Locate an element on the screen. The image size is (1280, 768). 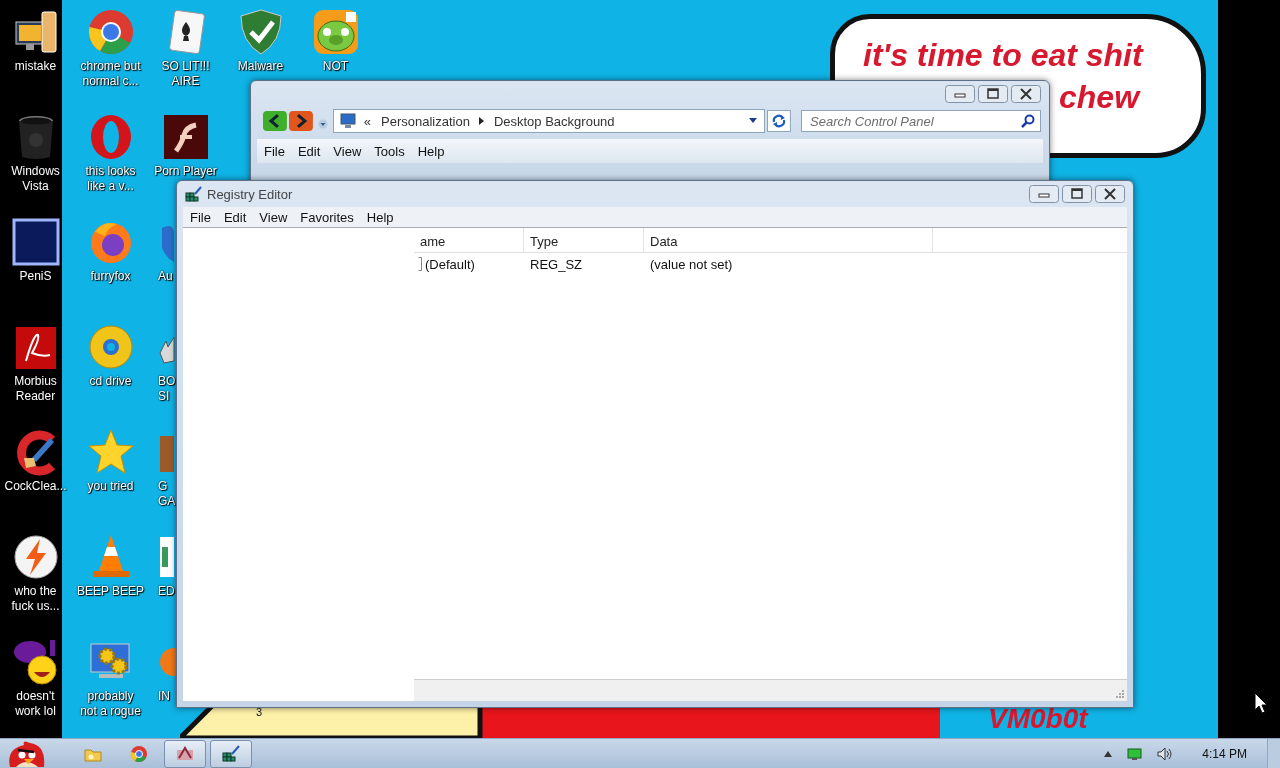
speech-text: it's time to eat shit is located at coordinates (1003, 55).